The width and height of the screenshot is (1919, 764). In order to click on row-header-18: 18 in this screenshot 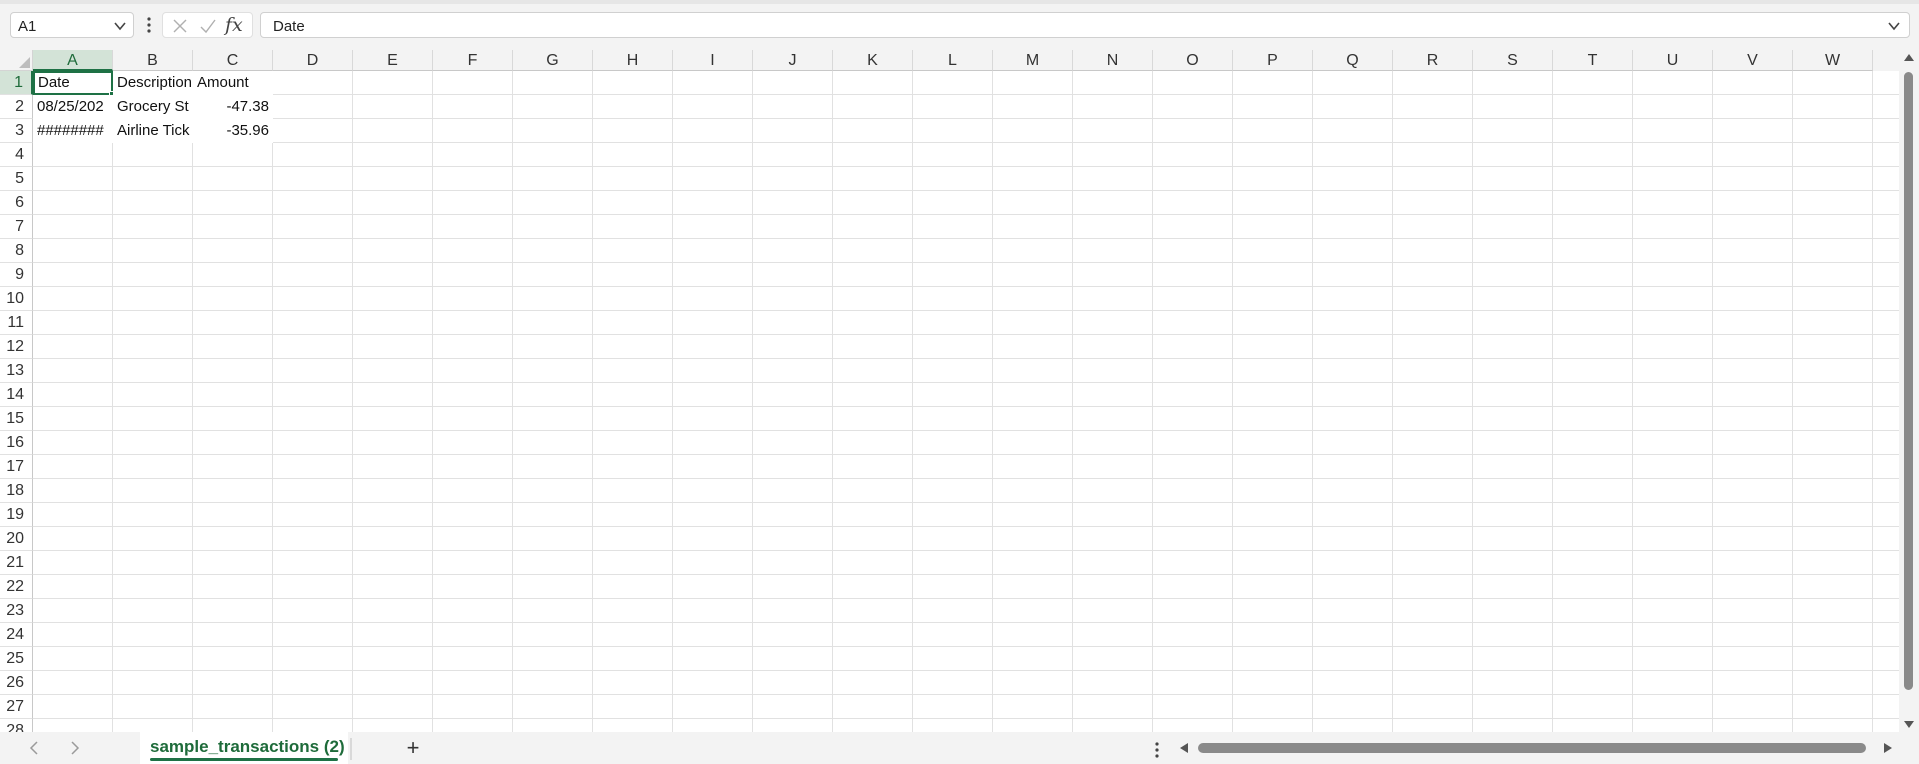, I will do `click(16, 491)`.